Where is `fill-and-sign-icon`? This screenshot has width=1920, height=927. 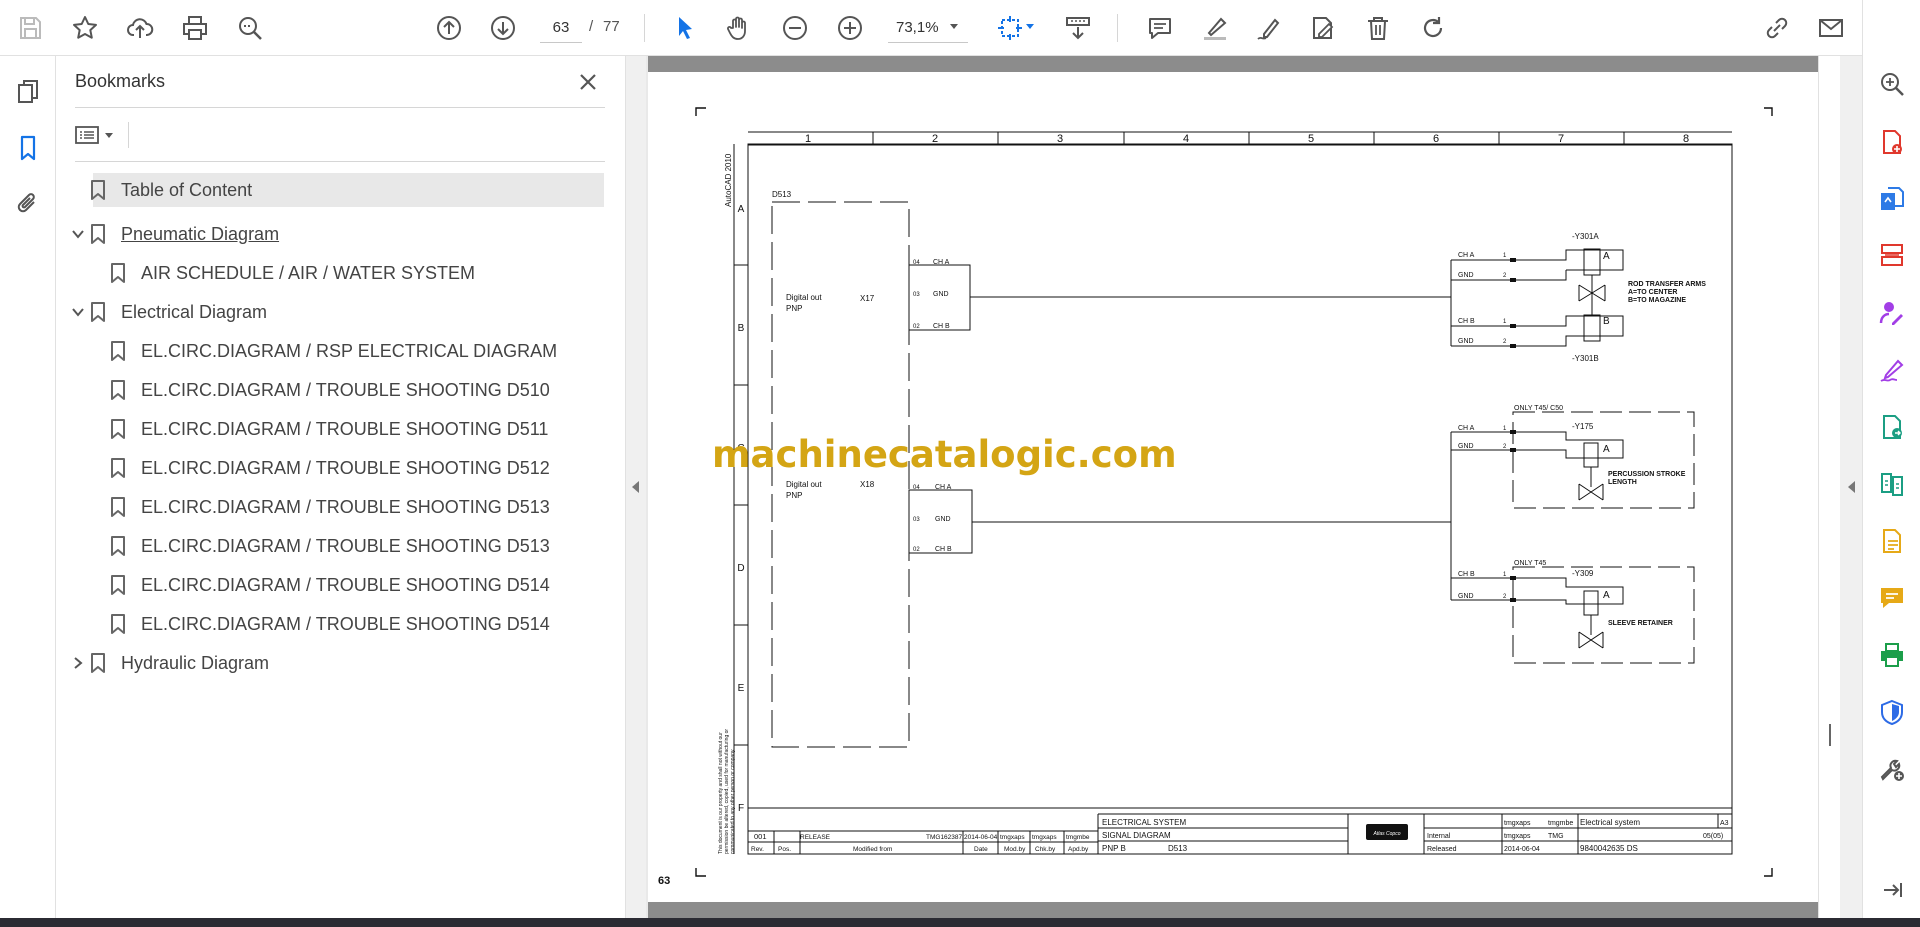 fill-and-sign-icon is located at coordinates (1892, 370).